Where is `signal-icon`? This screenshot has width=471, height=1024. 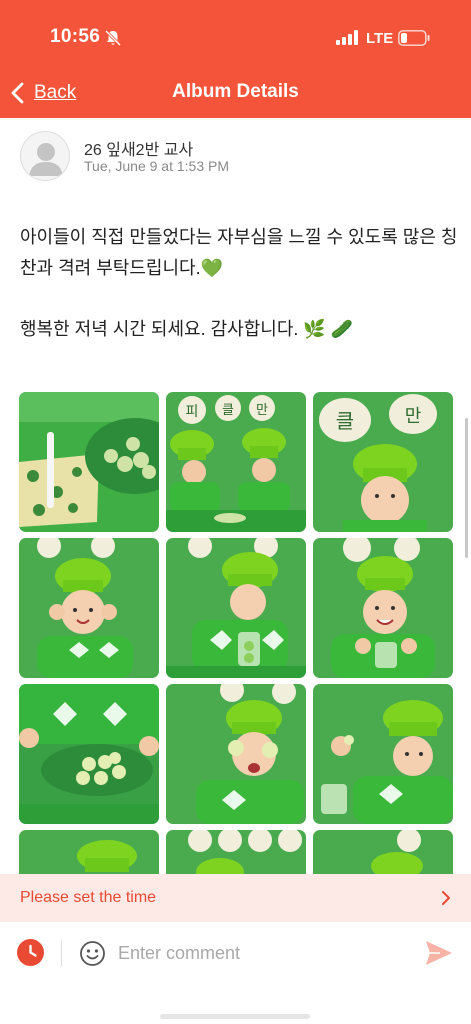
signal-icon is located at coordinates (347, 37).